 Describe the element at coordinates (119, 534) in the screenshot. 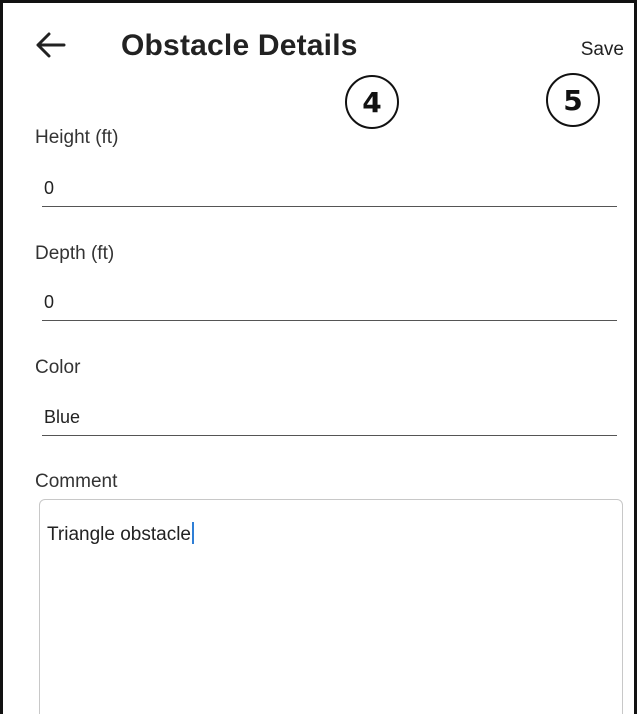

I see `comment-text: Triangle obstacle` at that location.